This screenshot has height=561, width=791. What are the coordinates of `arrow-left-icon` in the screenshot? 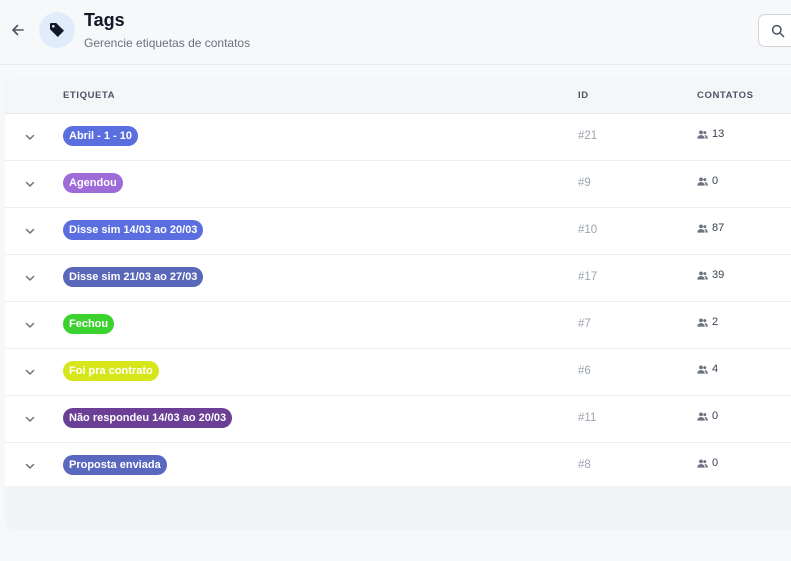 It's located at (18, 30).